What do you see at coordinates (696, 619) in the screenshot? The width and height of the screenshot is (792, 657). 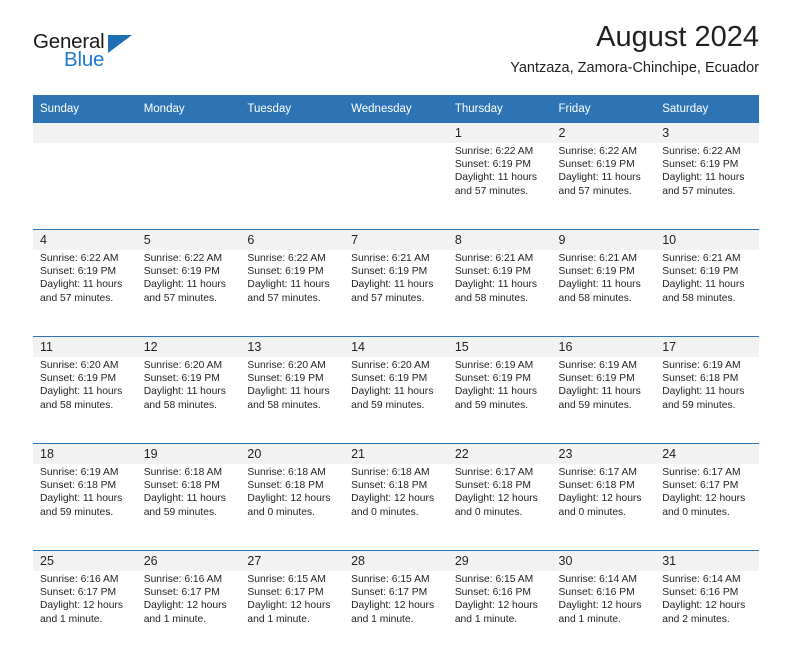 I see `daylight-text-line2: and 2 minutes.` at bounding box center [696, 619].